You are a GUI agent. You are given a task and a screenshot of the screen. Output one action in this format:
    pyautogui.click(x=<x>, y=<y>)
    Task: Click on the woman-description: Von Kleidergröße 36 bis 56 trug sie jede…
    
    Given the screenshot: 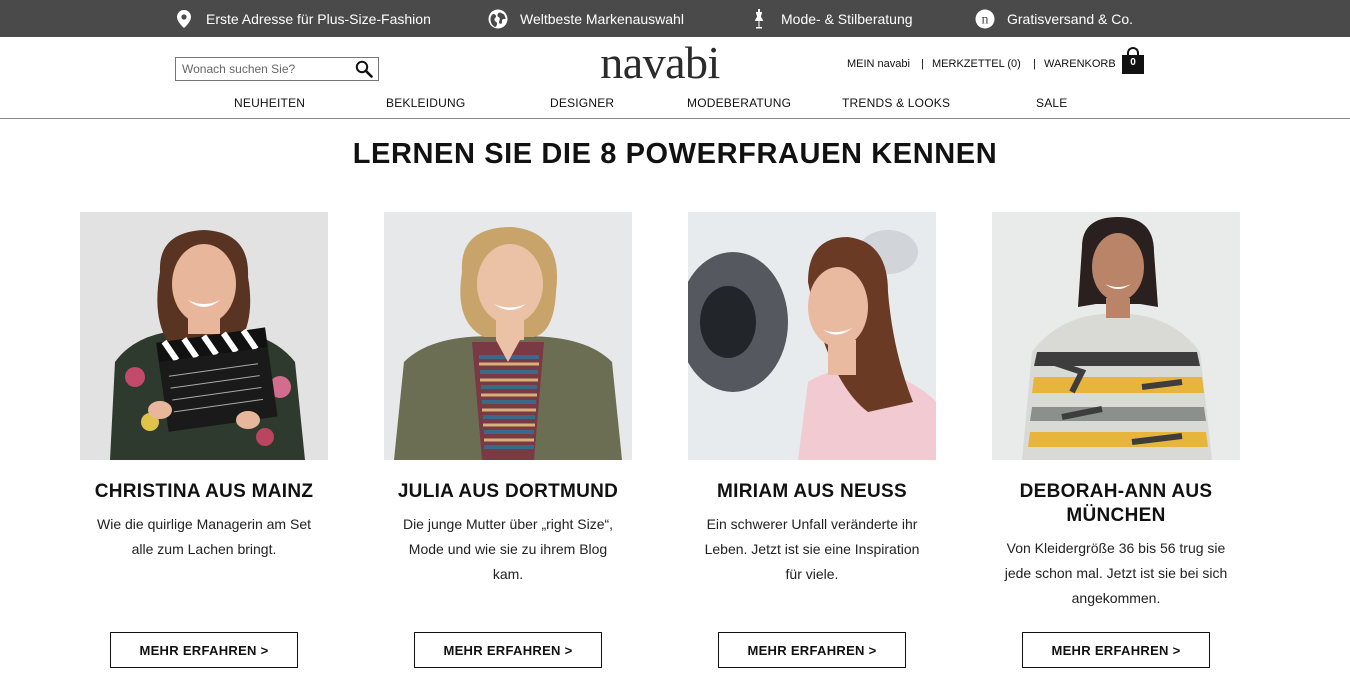 What is the action you would take?
    pyautogui.click(x=1116, y=573)
    